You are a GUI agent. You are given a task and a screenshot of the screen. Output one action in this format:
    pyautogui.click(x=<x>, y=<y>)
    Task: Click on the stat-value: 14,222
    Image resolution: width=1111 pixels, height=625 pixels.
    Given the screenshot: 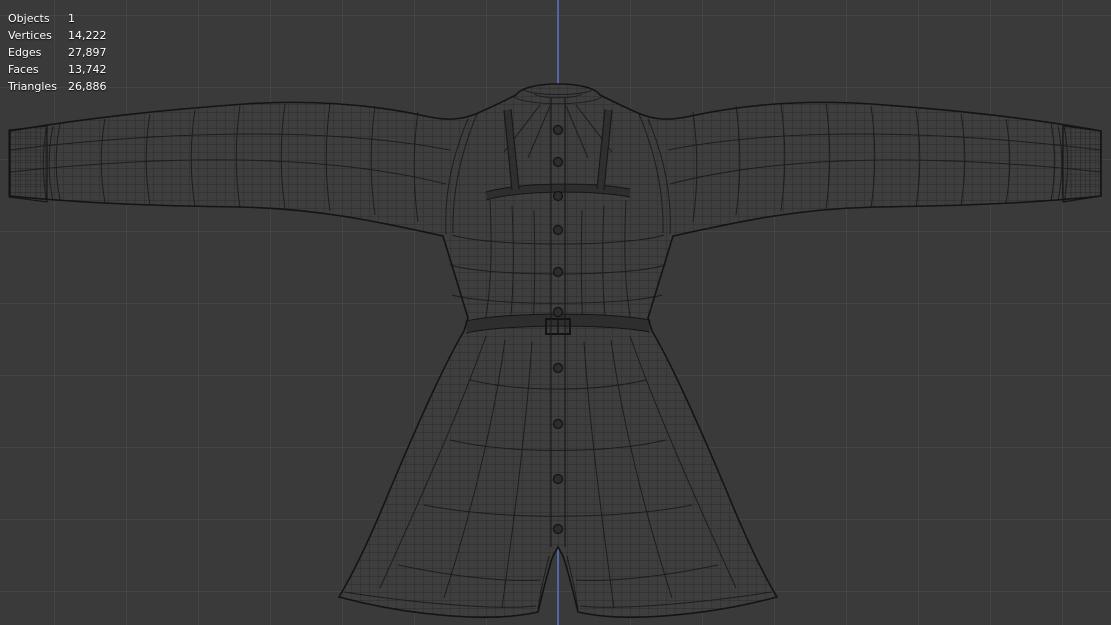 What is the action you would take?
    pyautogui.click(x=87, y=35)
    